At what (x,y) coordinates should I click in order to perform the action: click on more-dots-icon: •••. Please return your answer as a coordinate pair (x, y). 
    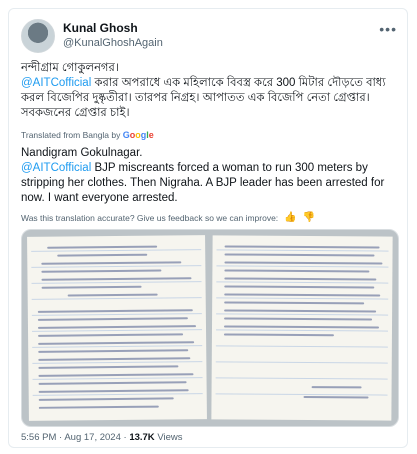
    Looking at the image, I should click on (388, 29).